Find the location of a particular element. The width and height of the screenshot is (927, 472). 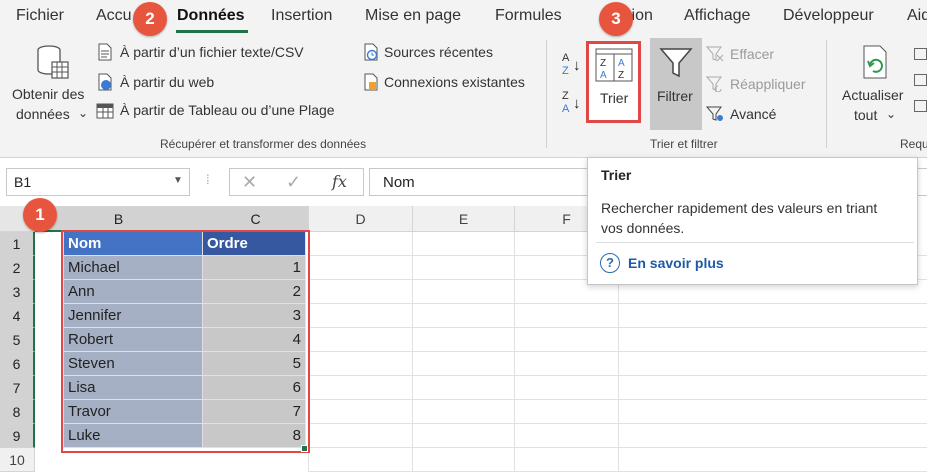

column-header-c: C is located at coordinates (256, 219).